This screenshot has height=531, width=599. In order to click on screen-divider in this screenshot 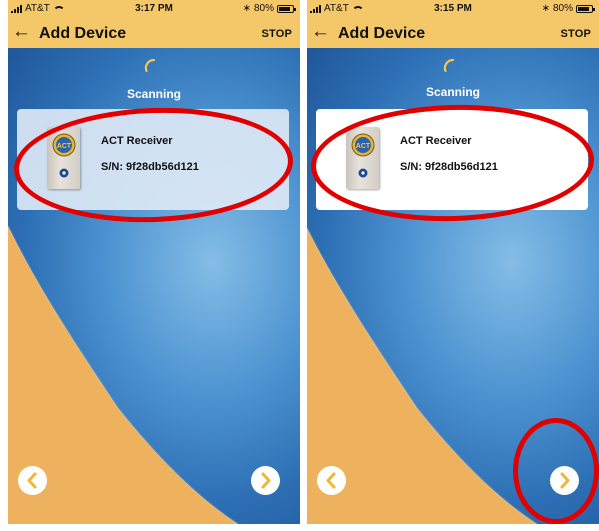, I will do `click(303, 265)`.